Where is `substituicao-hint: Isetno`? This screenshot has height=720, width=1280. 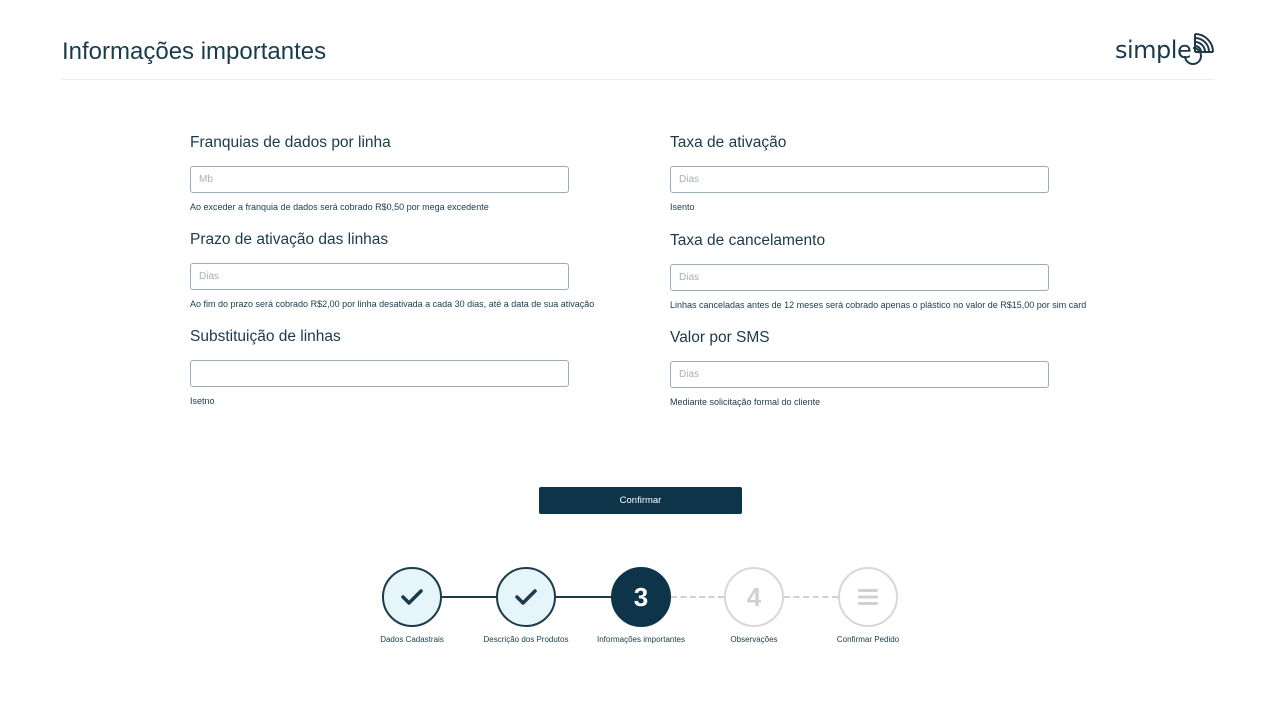 substituicao-hint: Isetno is located at coordinates (202, 401).